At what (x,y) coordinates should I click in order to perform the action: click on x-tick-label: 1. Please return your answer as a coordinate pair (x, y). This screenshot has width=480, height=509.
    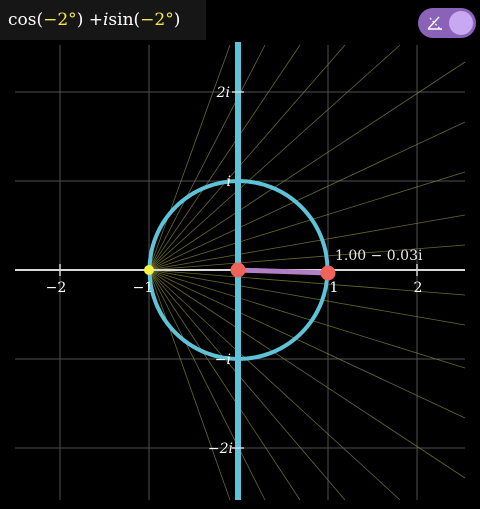
    Looking at the image, I should click on (334, 288).